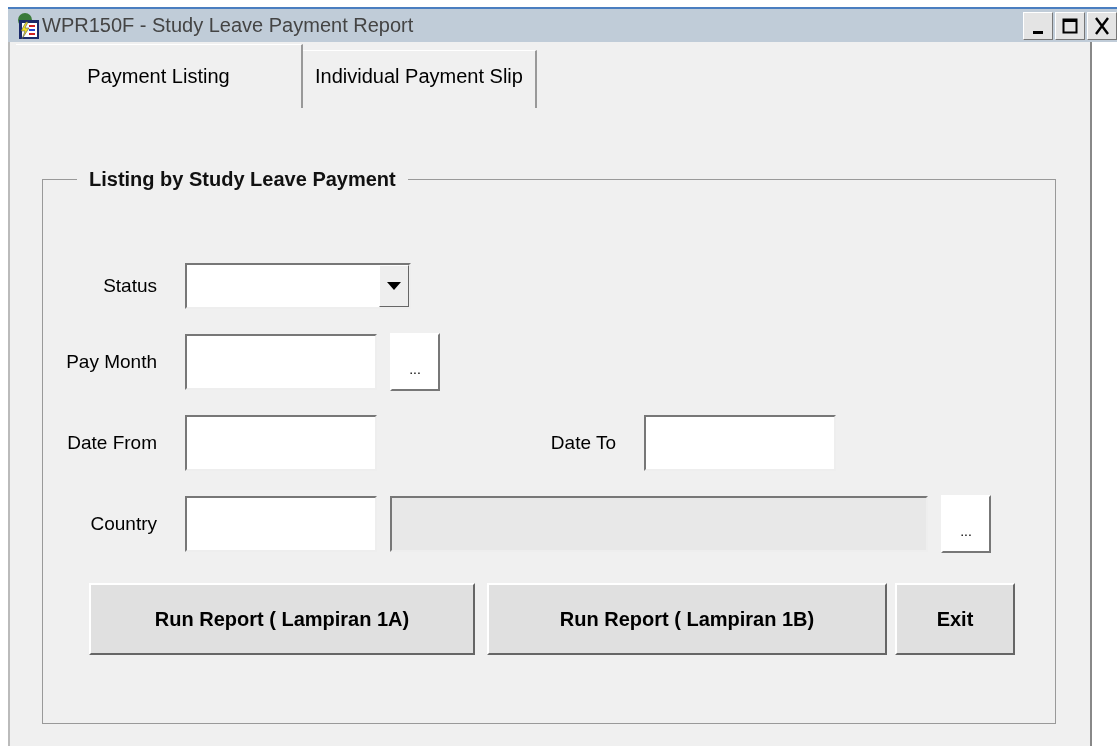 The width and height of the screenshot is (1117, 746). Describe the element at coordinates (123, 524) in the screenshot. I see `field-label: Country` at that location.